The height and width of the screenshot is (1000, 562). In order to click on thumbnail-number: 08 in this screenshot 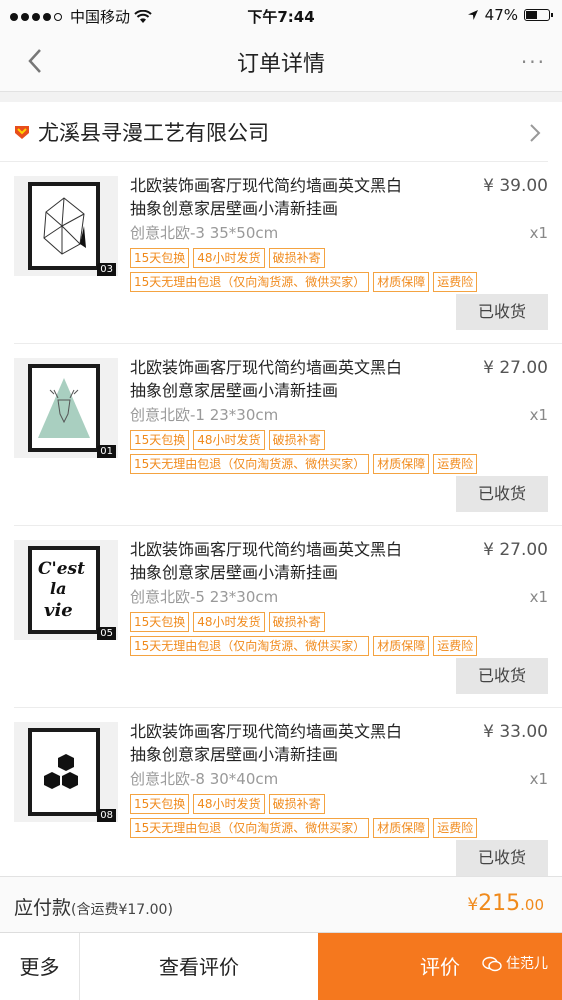, I will do `click(106, 815)`.